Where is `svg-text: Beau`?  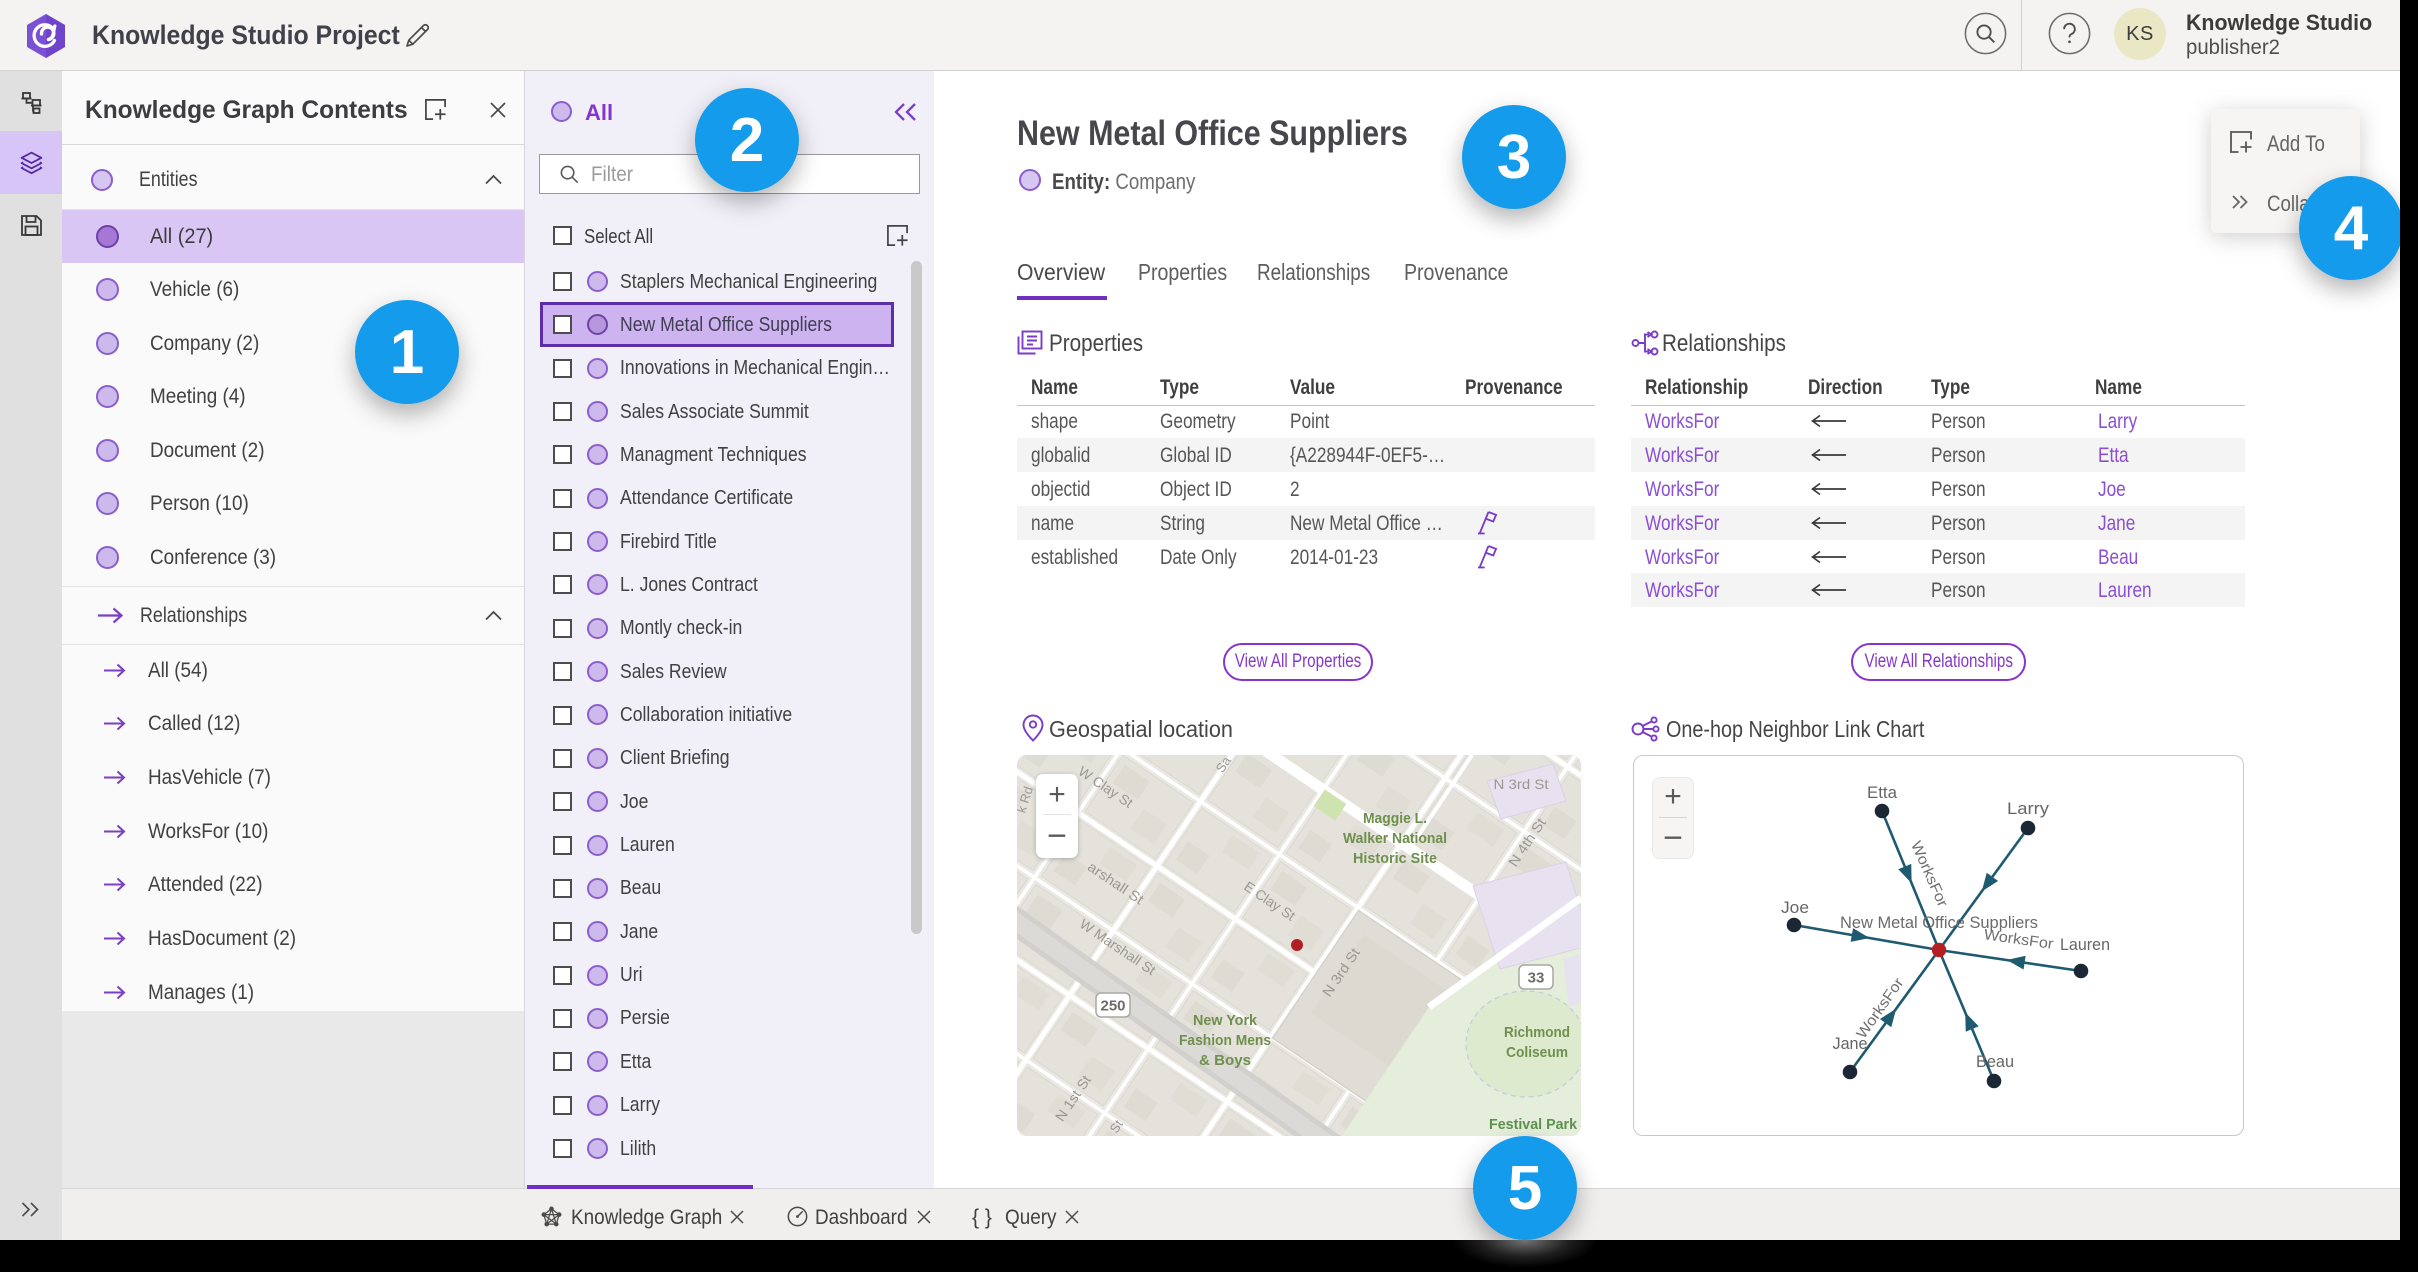 svg-text: Beau is located at coordinates (1995, 1061).